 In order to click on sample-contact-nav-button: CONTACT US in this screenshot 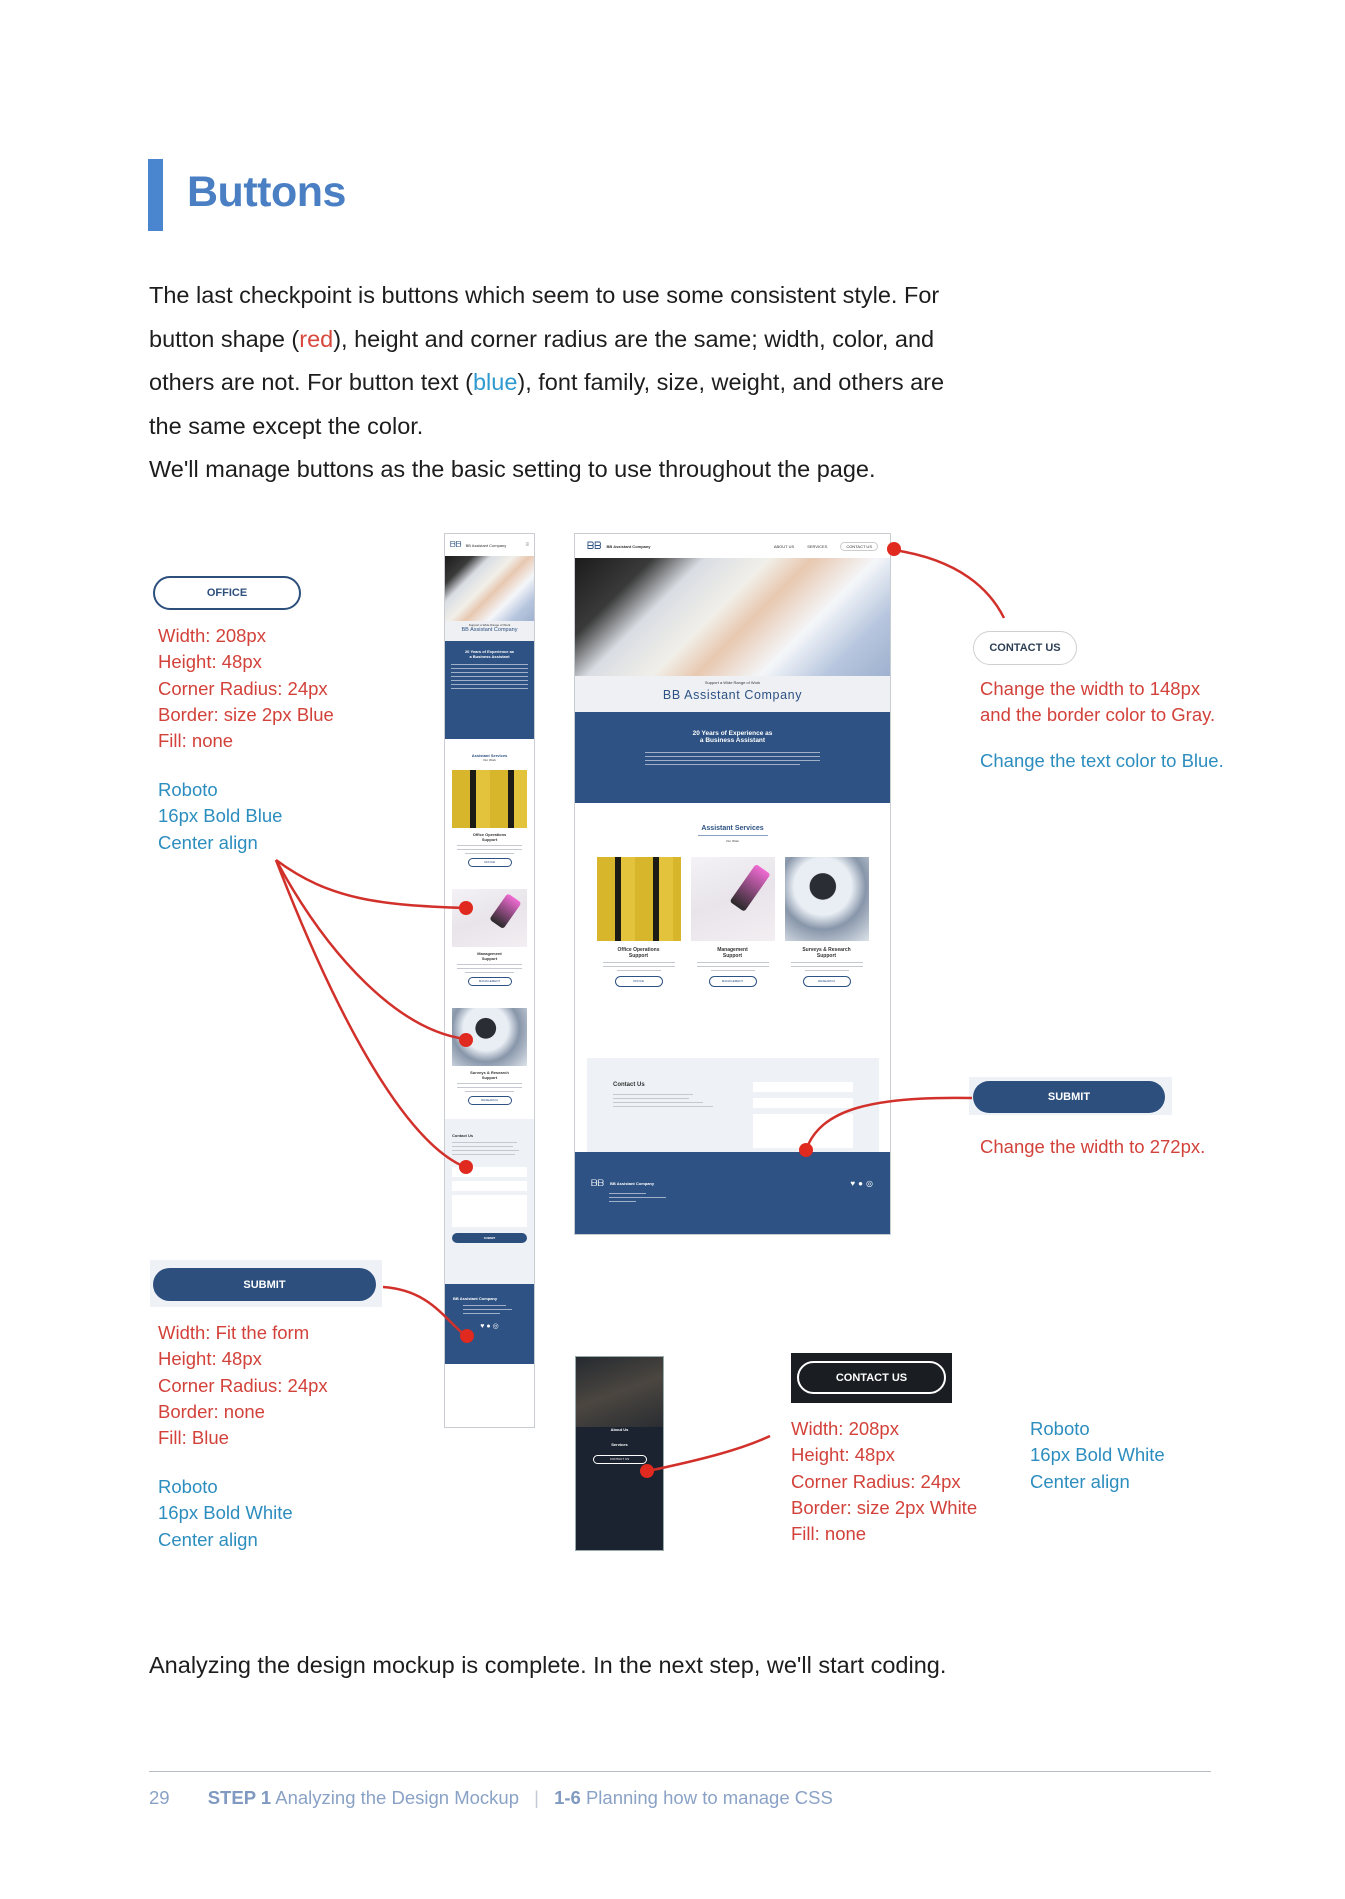, I will do `click(1025, 648)`.